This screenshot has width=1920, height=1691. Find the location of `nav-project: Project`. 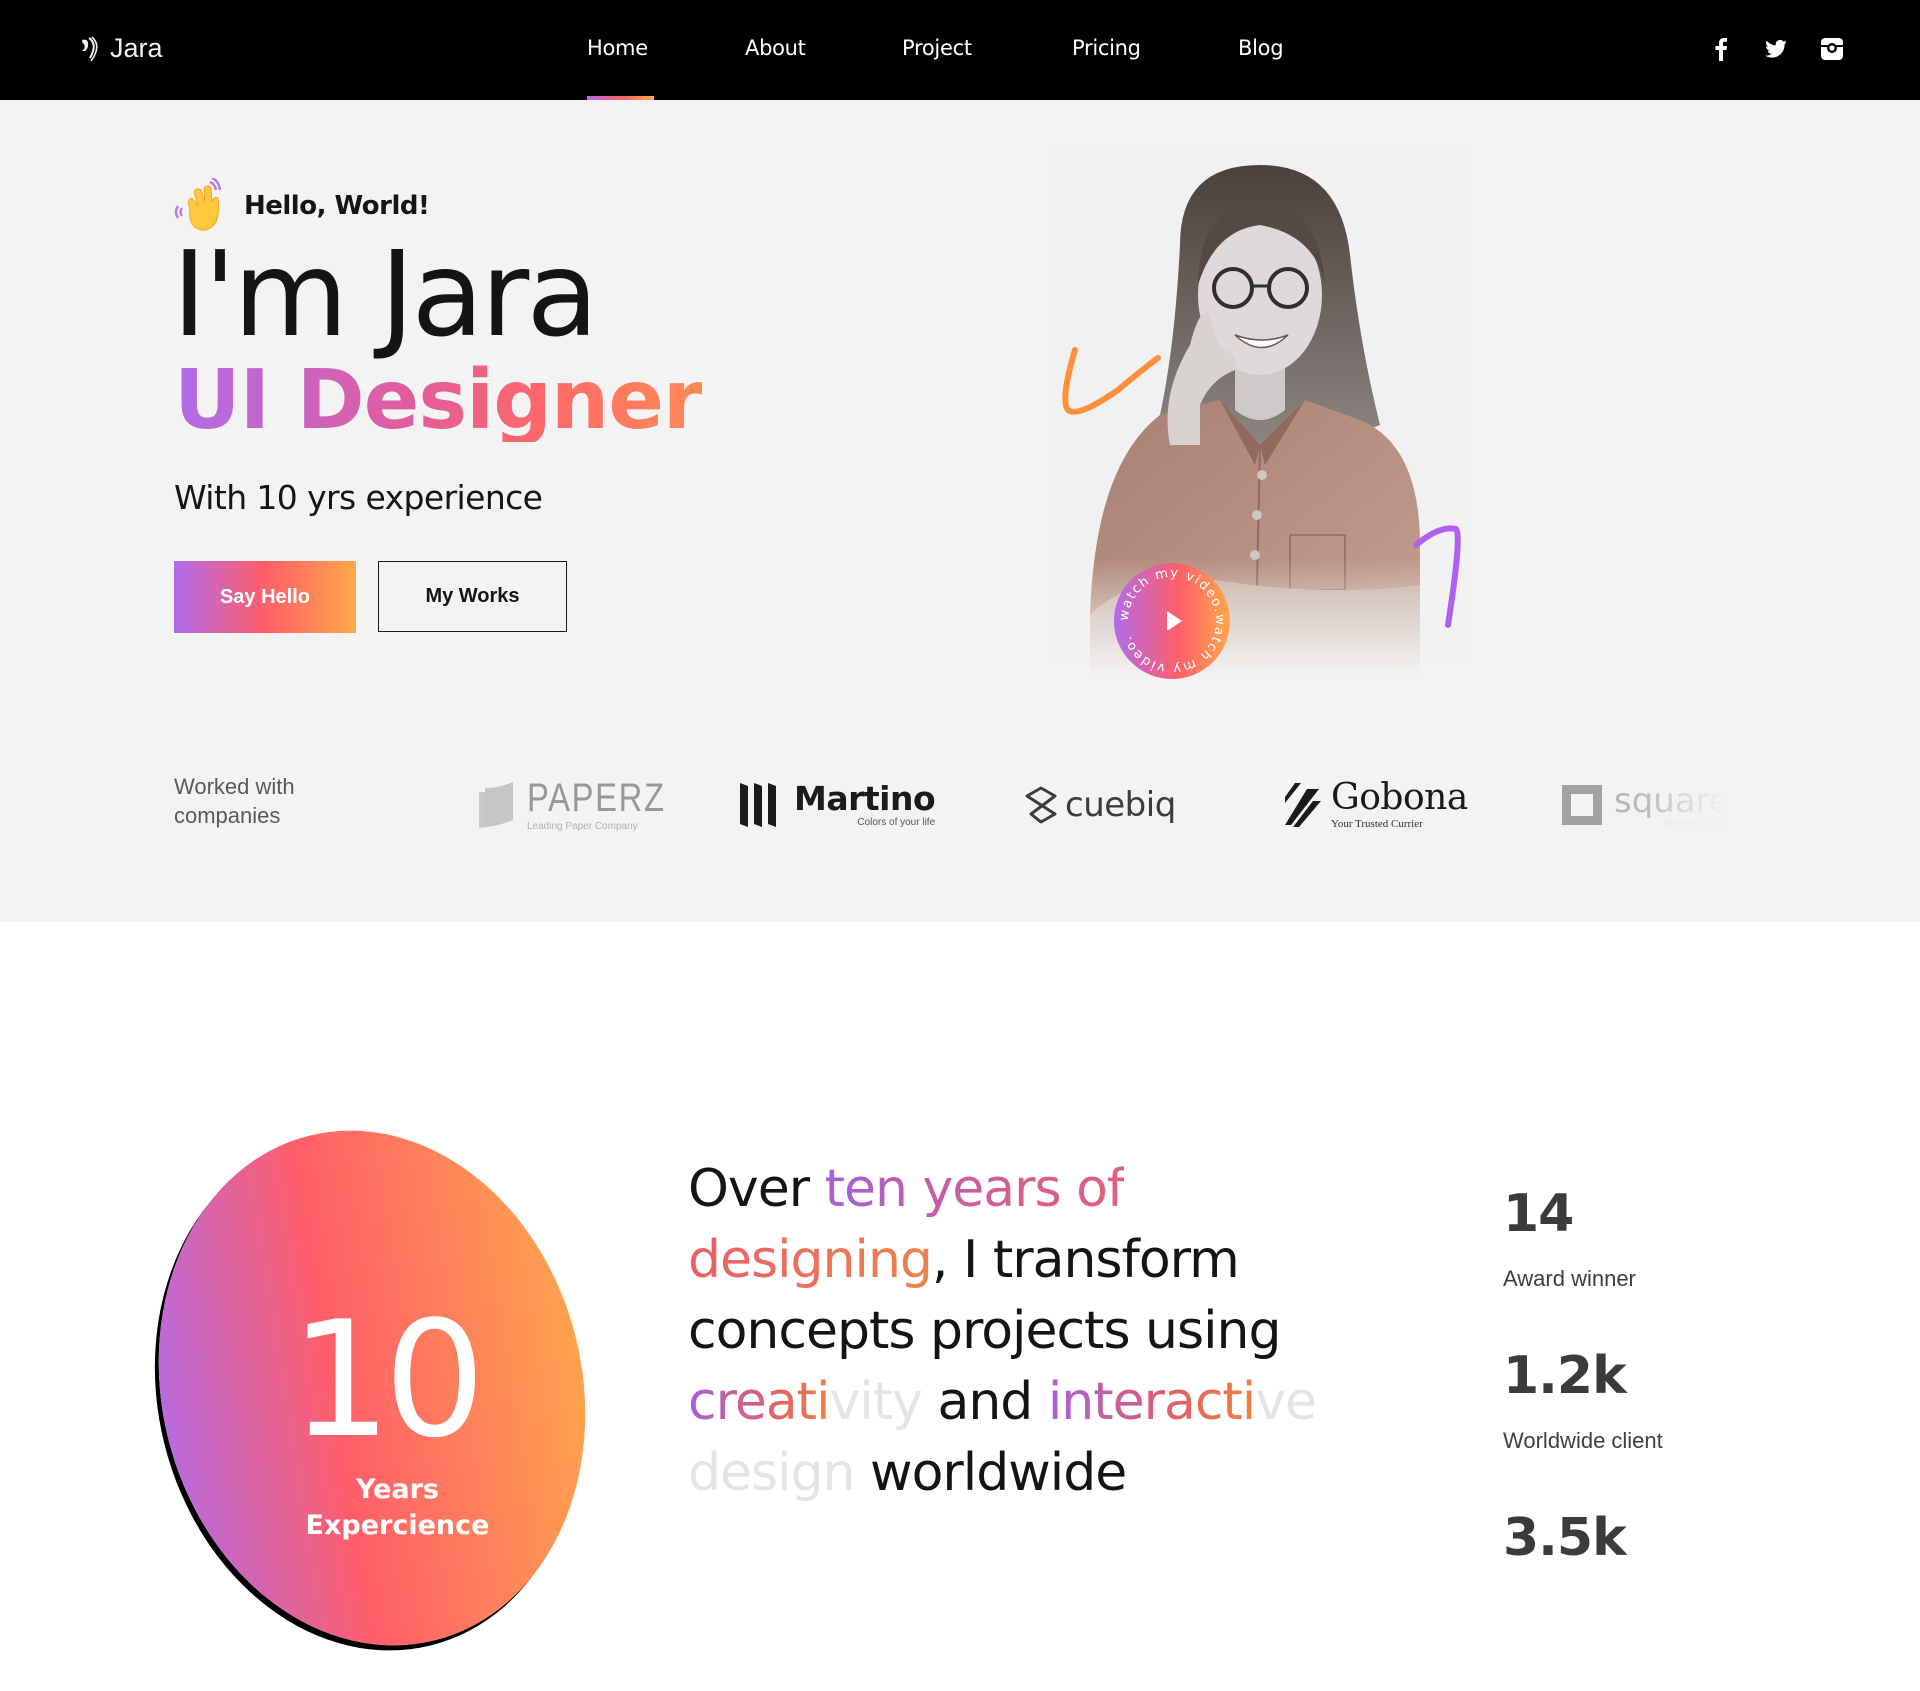

nav-project: Project is located at coordinates (937, 48).